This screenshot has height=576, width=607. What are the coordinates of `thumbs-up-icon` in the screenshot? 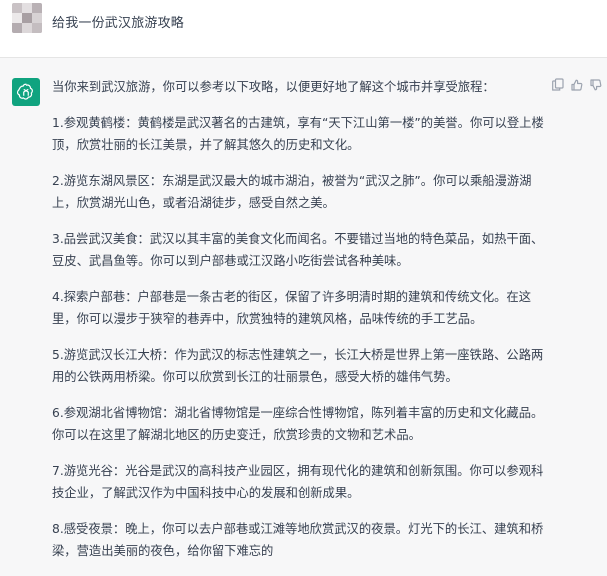 It's located at (576, 84).